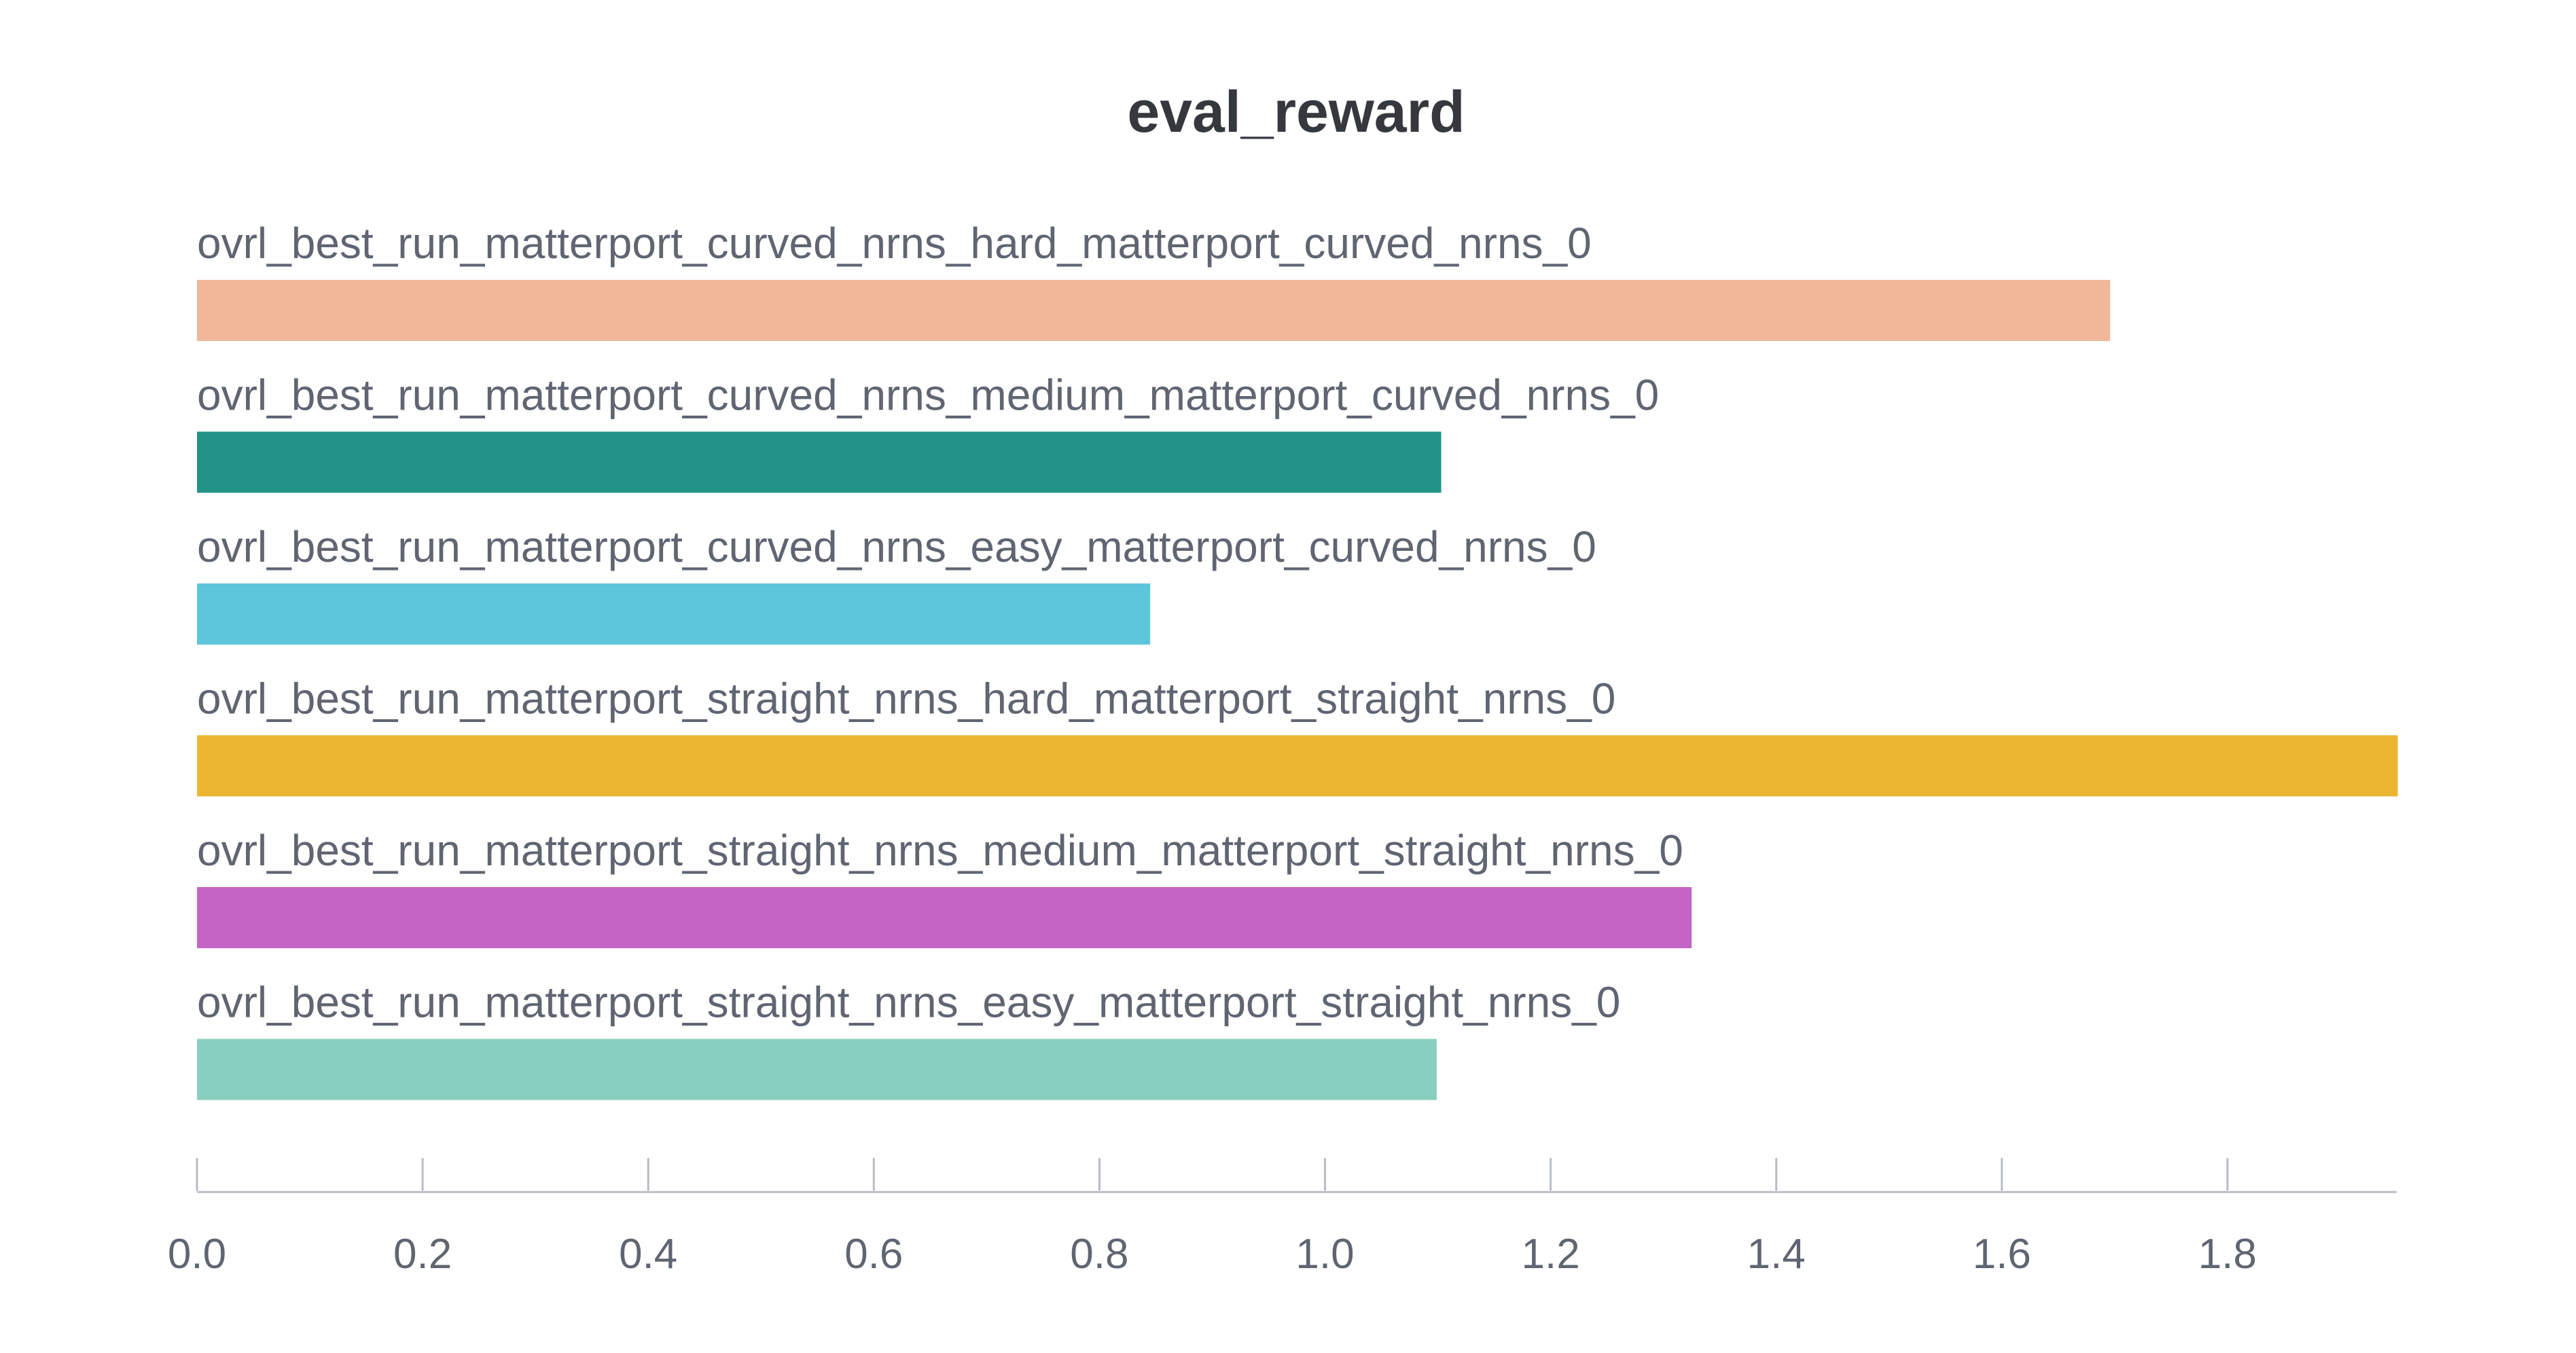 The height and width of the screenshot is (1353, 2576). I want to click on x-tick-label: 0.8, so click(1099, 1254).